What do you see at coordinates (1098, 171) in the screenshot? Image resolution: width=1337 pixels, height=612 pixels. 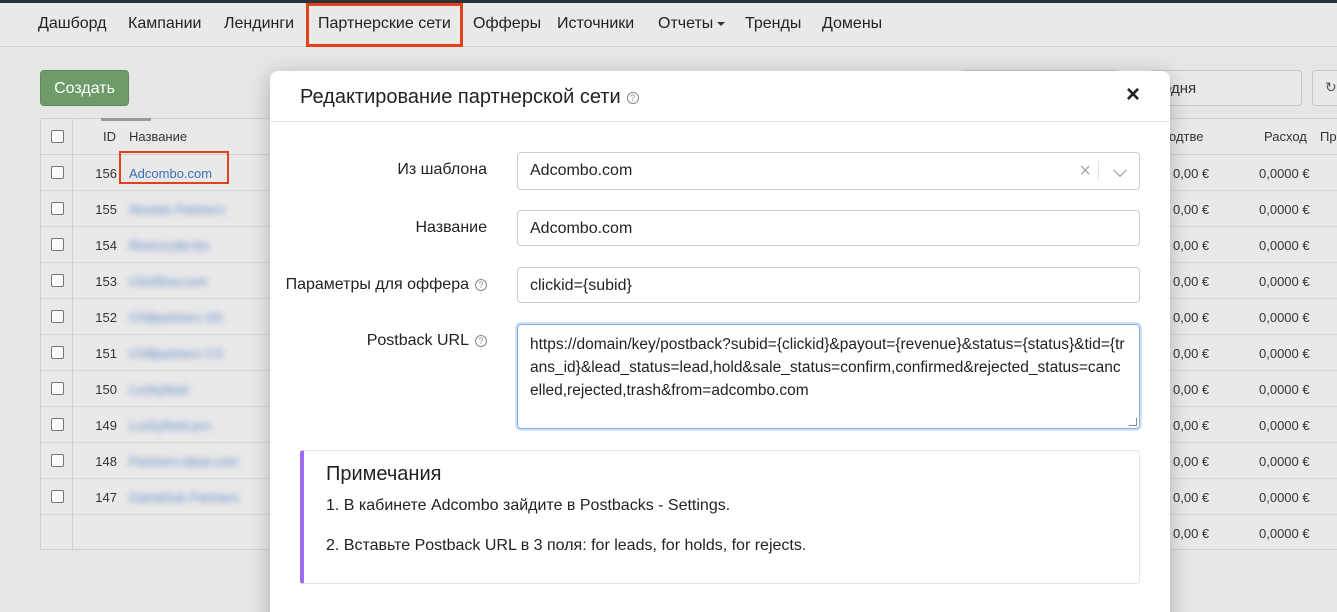 I see `select-divider` at bounding box center [1098, 171].